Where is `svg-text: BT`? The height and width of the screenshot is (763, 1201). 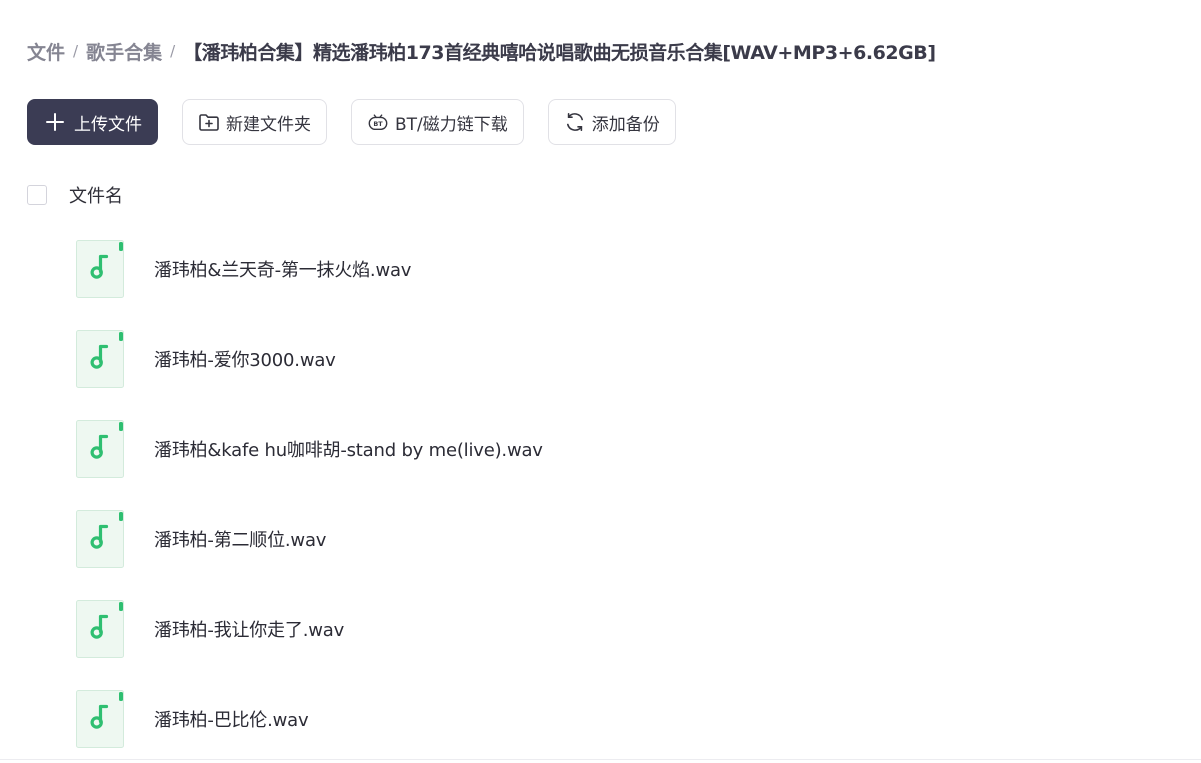 svg-text: BT is located at coordinates (378, 124).